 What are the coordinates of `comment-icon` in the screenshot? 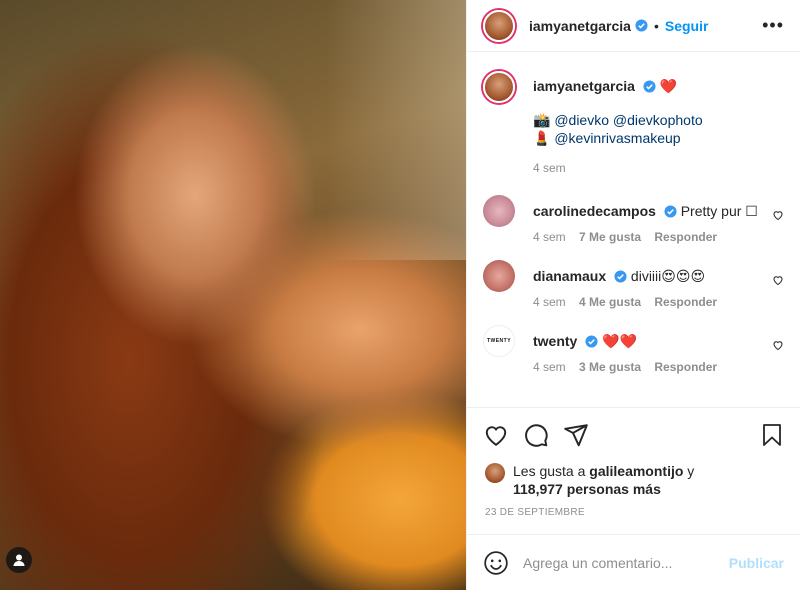 It's located at (536, 435).